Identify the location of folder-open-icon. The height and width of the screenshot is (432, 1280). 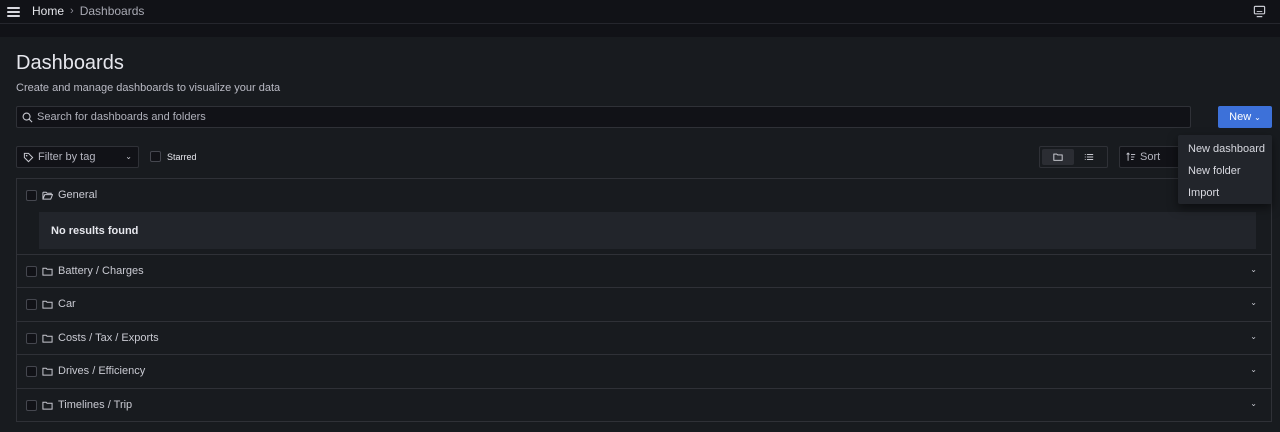
(47, 195).